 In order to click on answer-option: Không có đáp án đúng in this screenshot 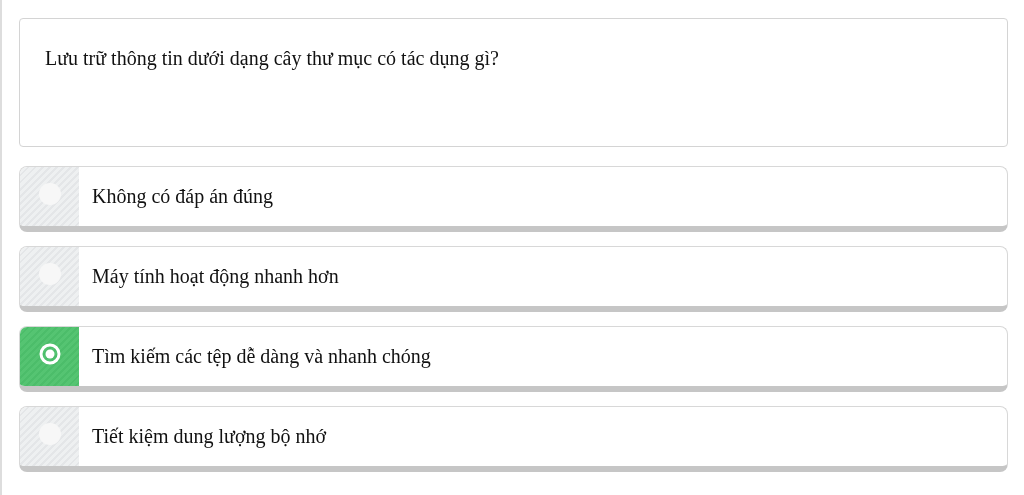, I will do `click(513, 199)`.